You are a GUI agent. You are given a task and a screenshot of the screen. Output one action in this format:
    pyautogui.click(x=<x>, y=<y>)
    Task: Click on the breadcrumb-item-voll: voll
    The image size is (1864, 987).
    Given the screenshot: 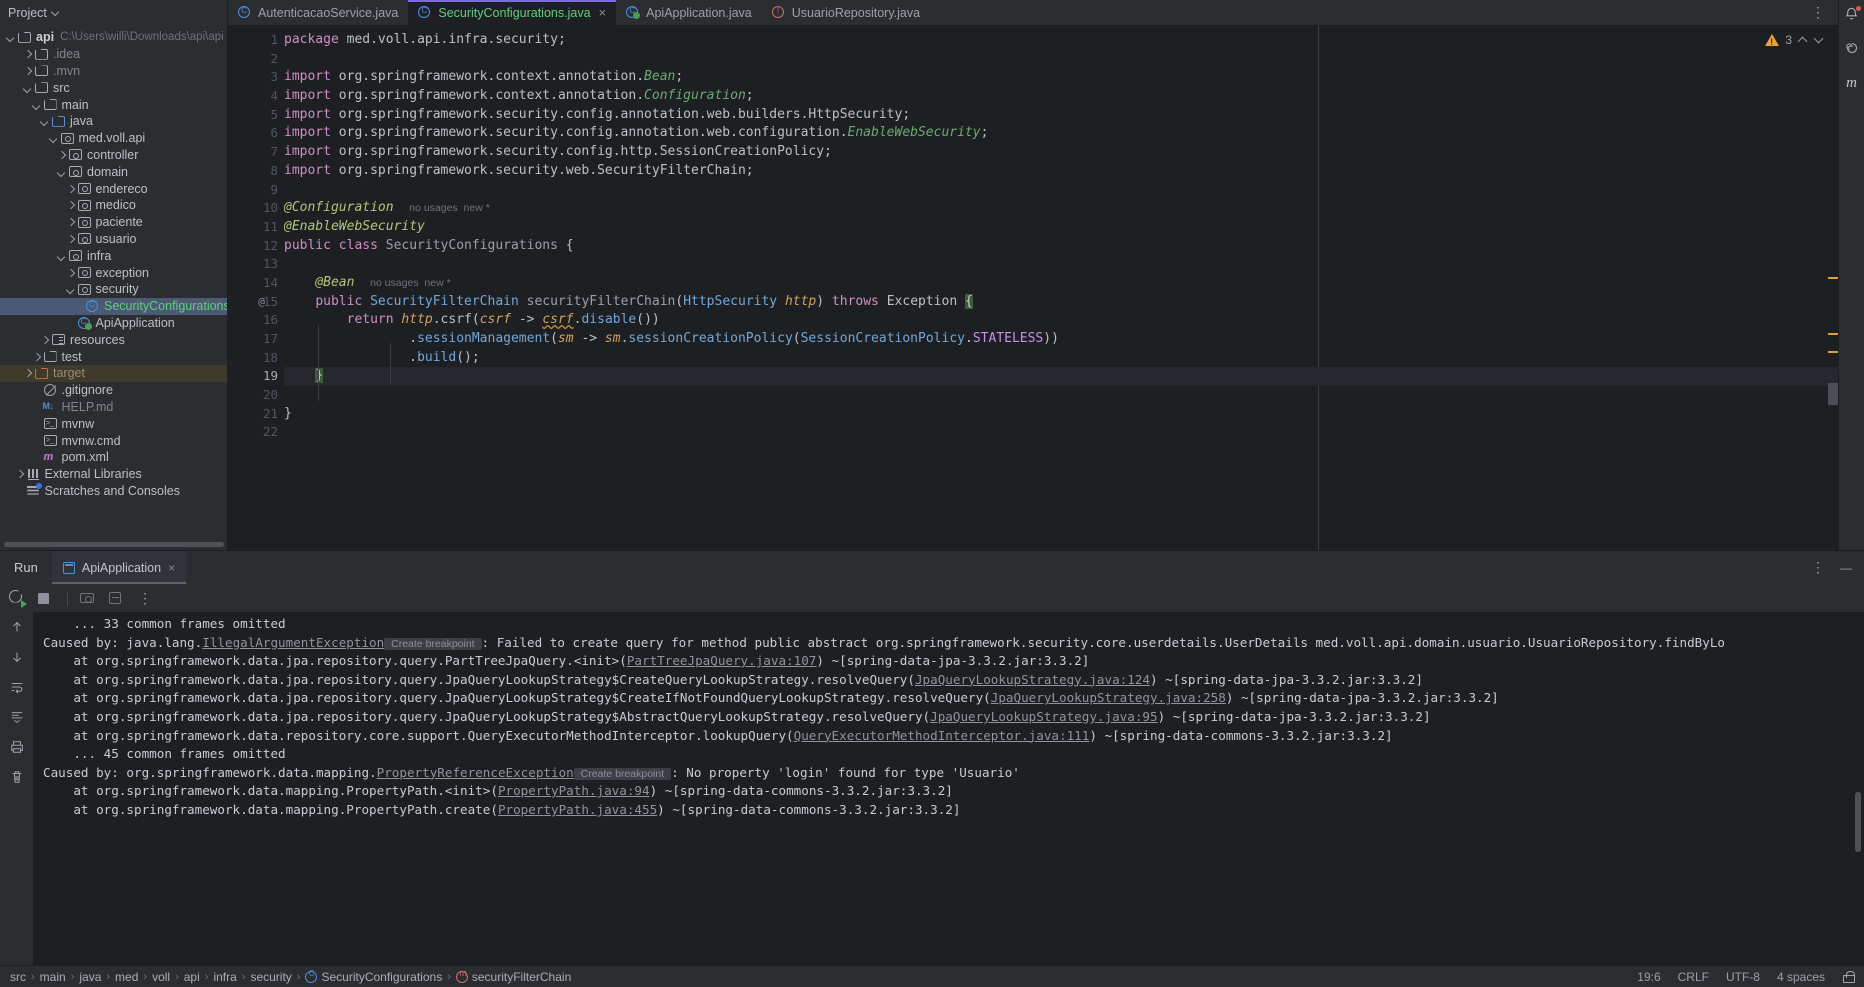 What is the action you would take?
    pyautogui.click(x=161, y=977)
    